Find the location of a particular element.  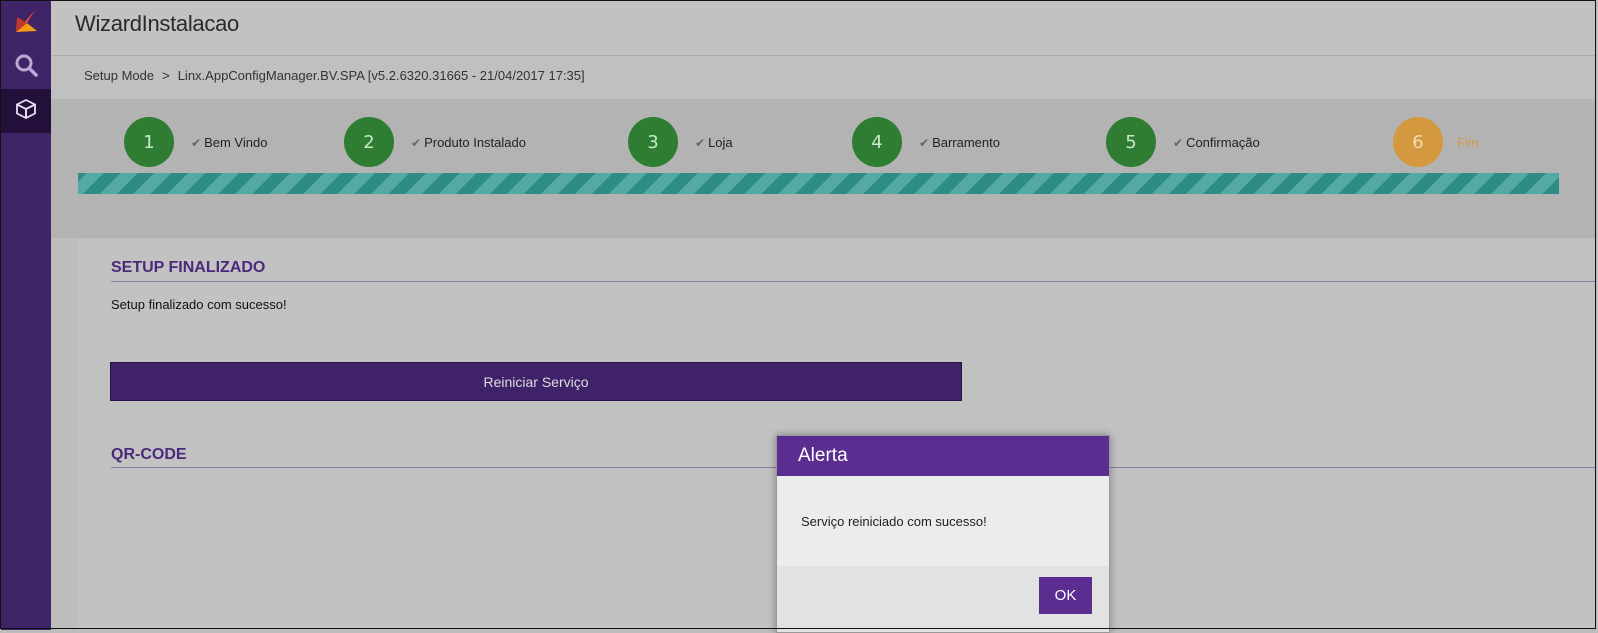

step-3-circle: 3 is located at coordinates (653, 142).